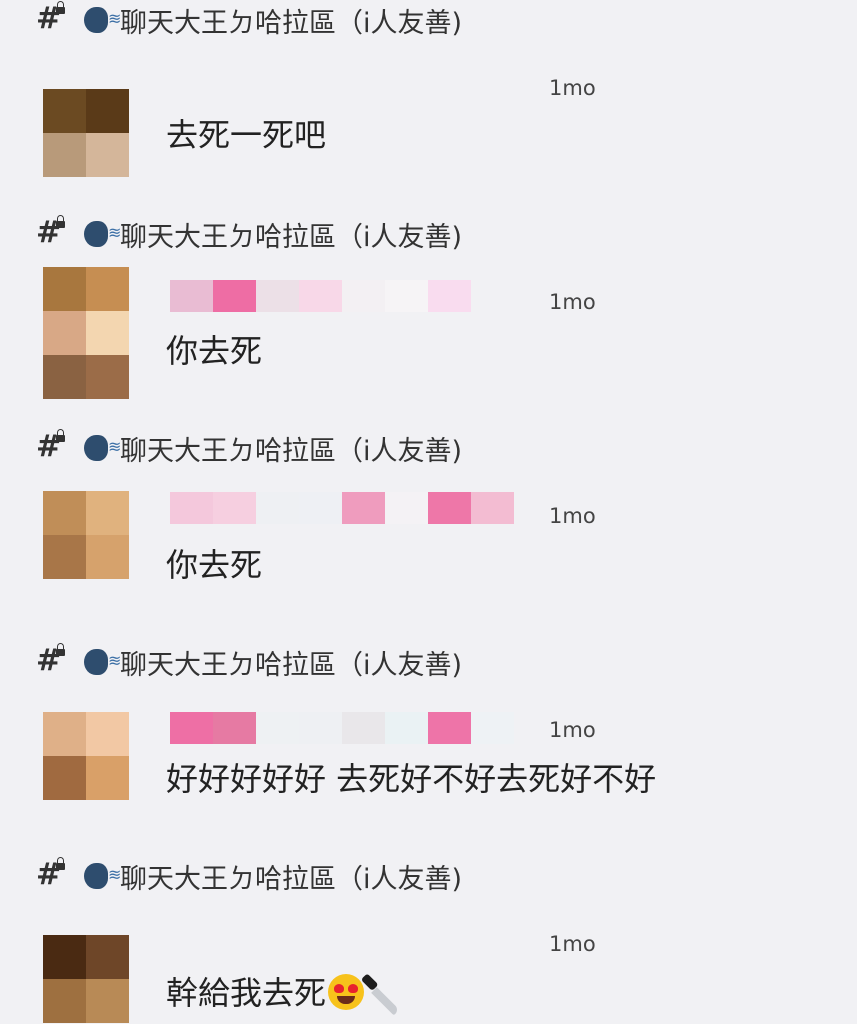 This screenshot has width=857, height=1024. What do you see at coordinates (411, 779) in the screenshot?
I see `message-text: 好好好好好 去死好不好去死好不好` at bounding box center [411, 779].